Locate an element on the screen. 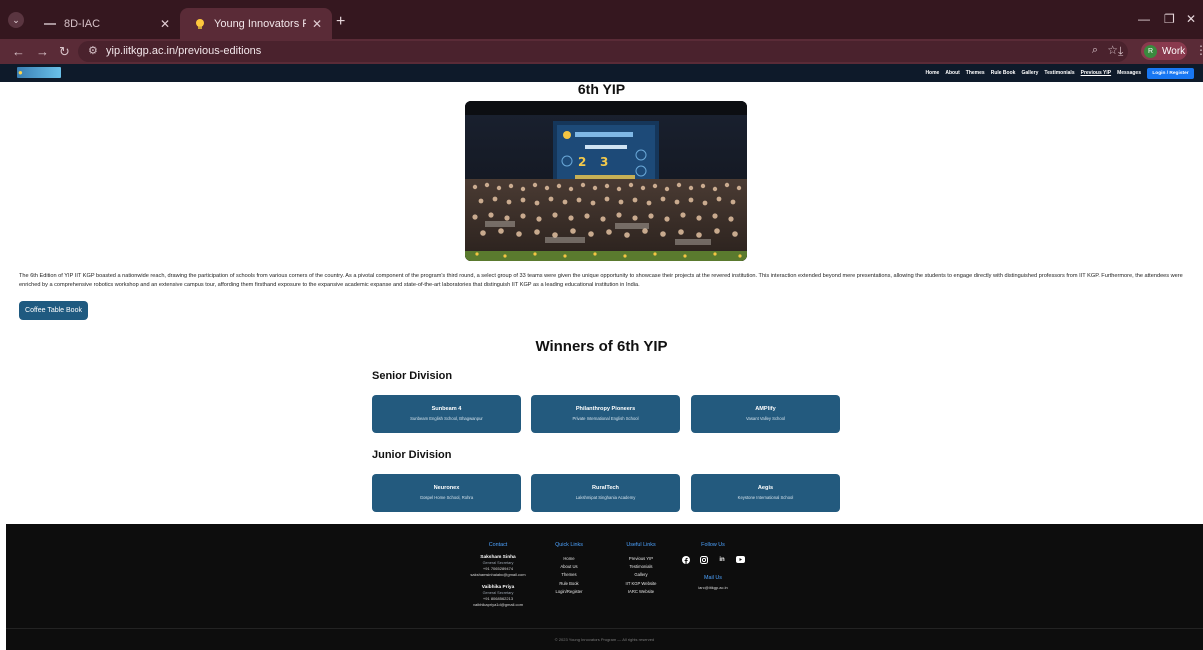 Image resolution: width=1203 pixels, height=650 pixels. page-title: 6th YIP is located at coordinates (601, 89).